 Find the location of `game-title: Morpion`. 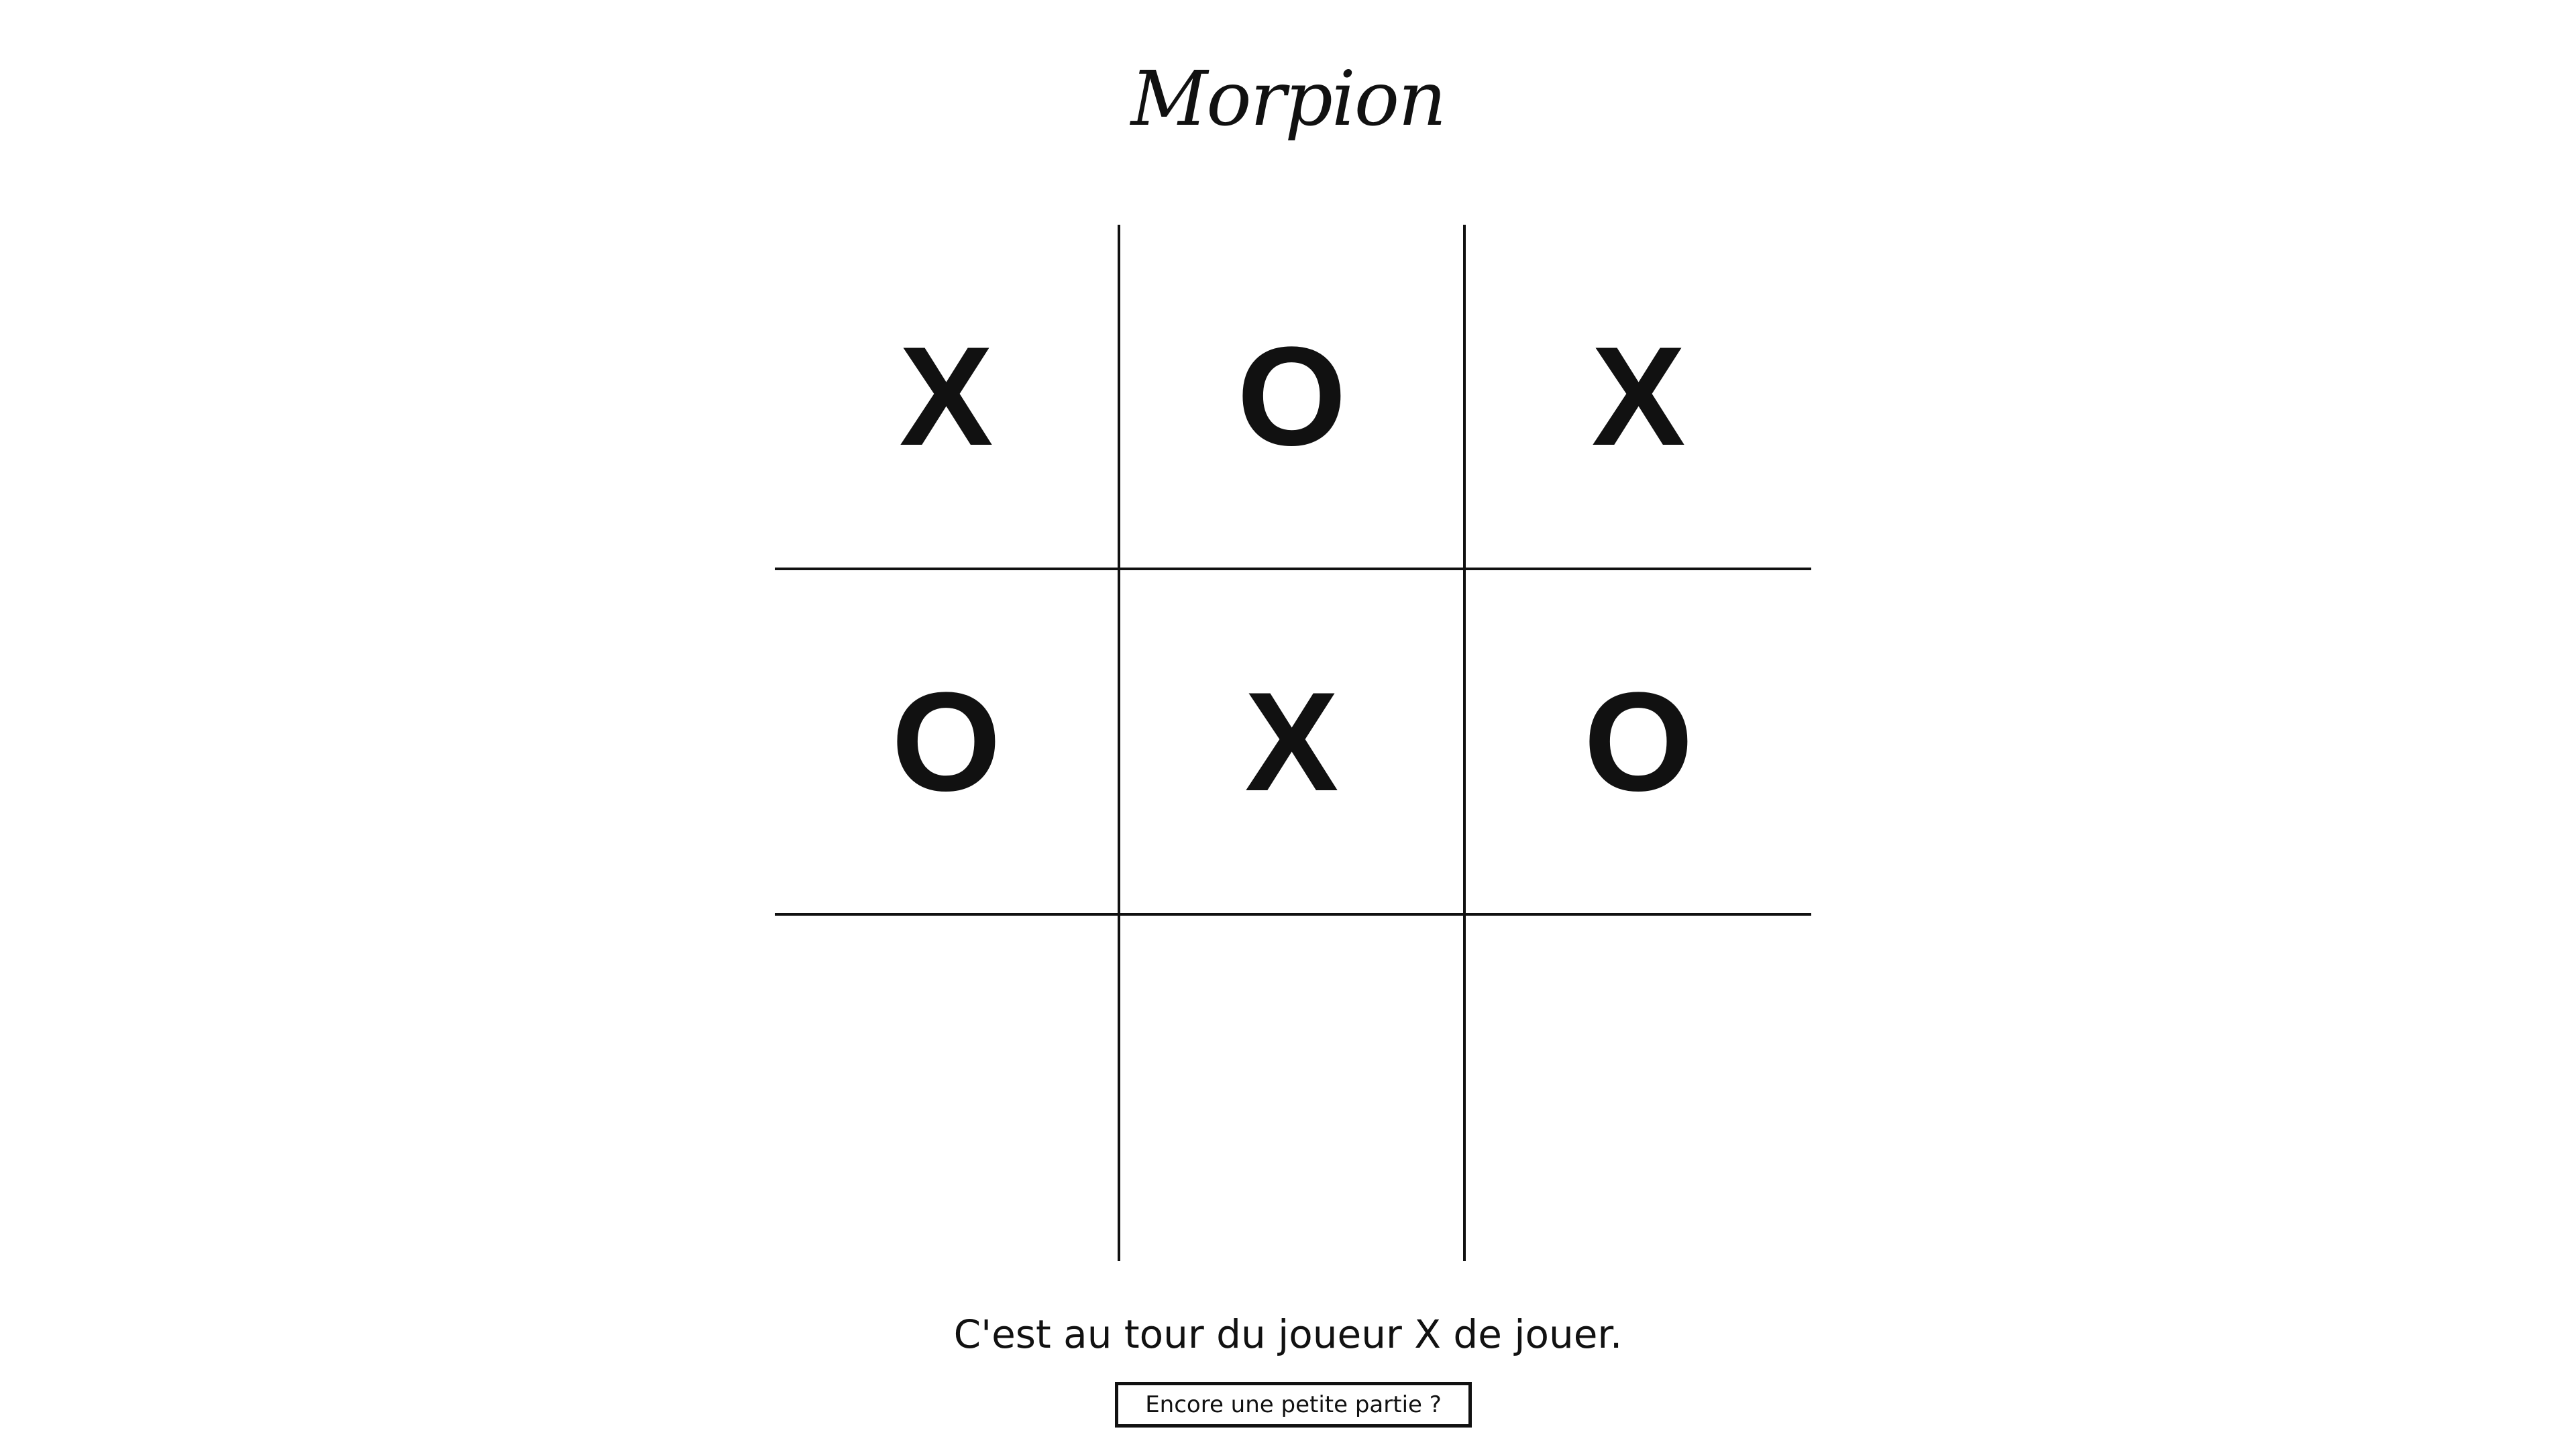

game-title: Morpion is located at coordinates (1288, 99).